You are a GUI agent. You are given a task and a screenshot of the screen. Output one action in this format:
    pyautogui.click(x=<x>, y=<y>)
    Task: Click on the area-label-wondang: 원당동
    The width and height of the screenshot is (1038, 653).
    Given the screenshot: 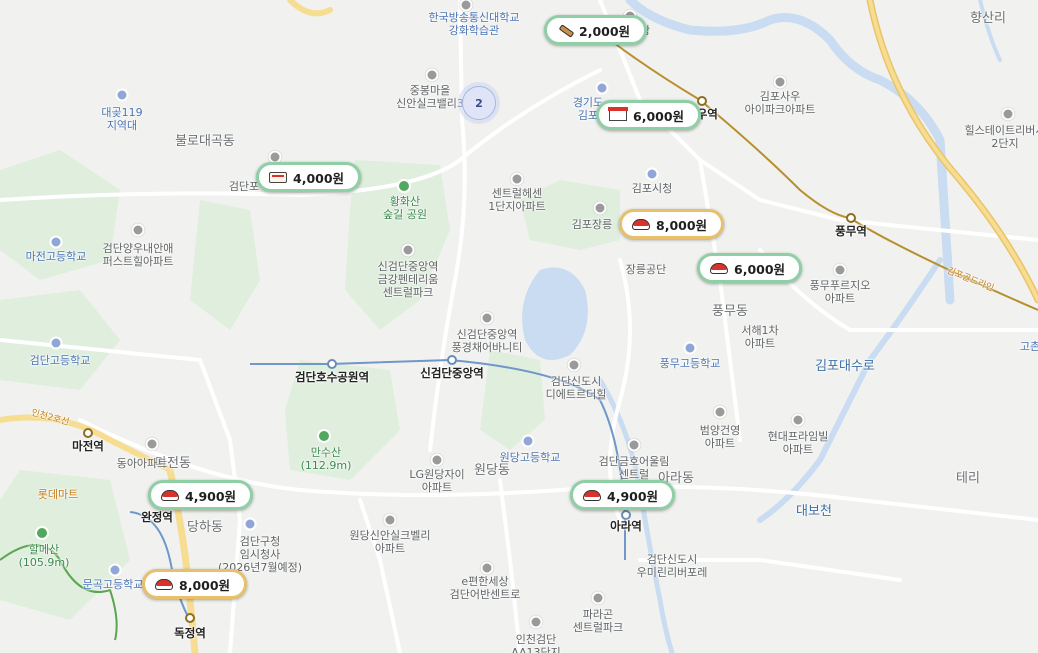 What is the action you would take?
    pyautogui.click(x=492, y=470)
    